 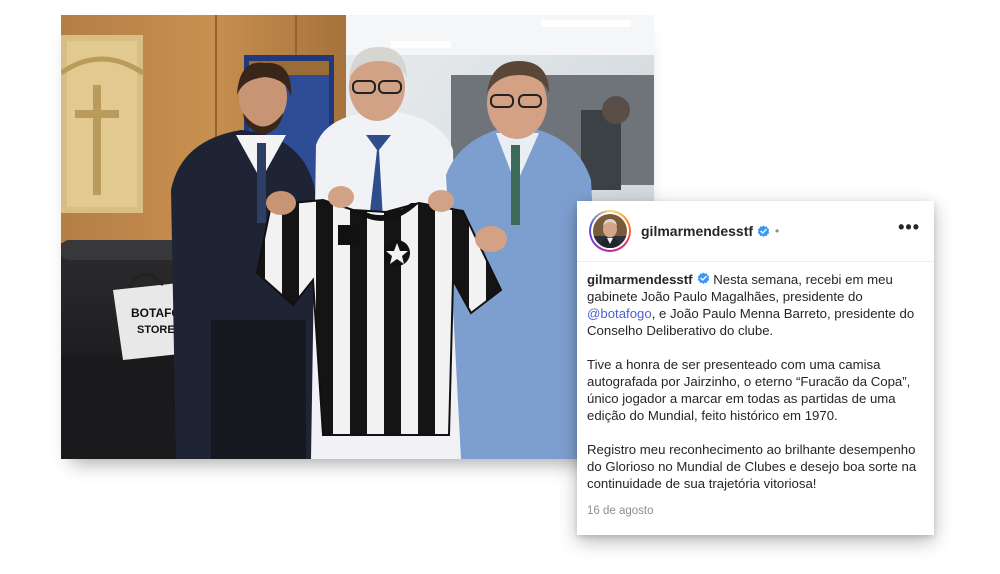 I want to click on avatar, so click(x=610, y=231).